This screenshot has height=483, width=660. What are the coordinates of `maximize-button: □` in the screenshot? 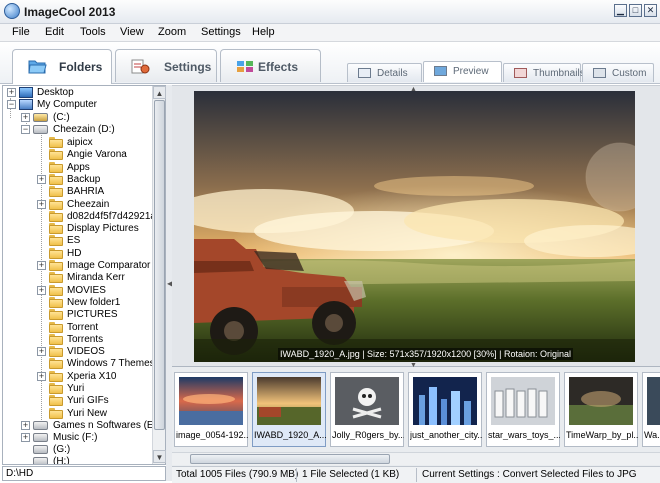 It's located at (635, 10).